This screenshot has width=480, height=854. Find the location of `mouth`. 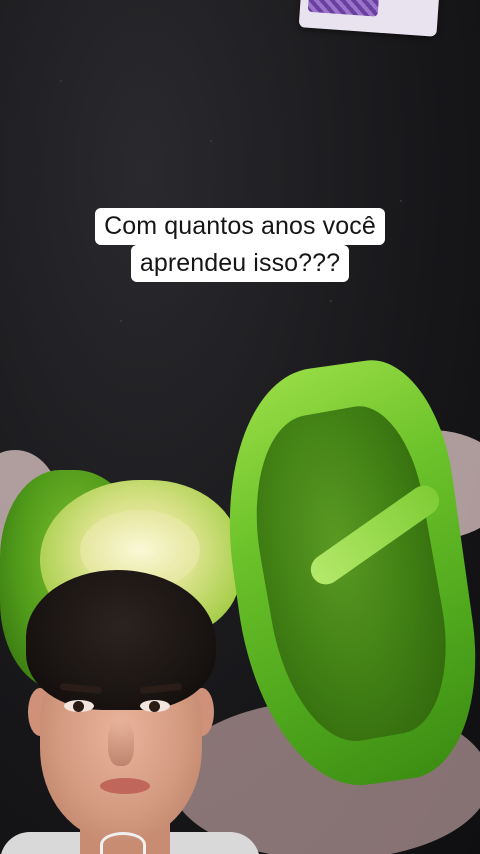

mouth is located at coordinates (125, 786).